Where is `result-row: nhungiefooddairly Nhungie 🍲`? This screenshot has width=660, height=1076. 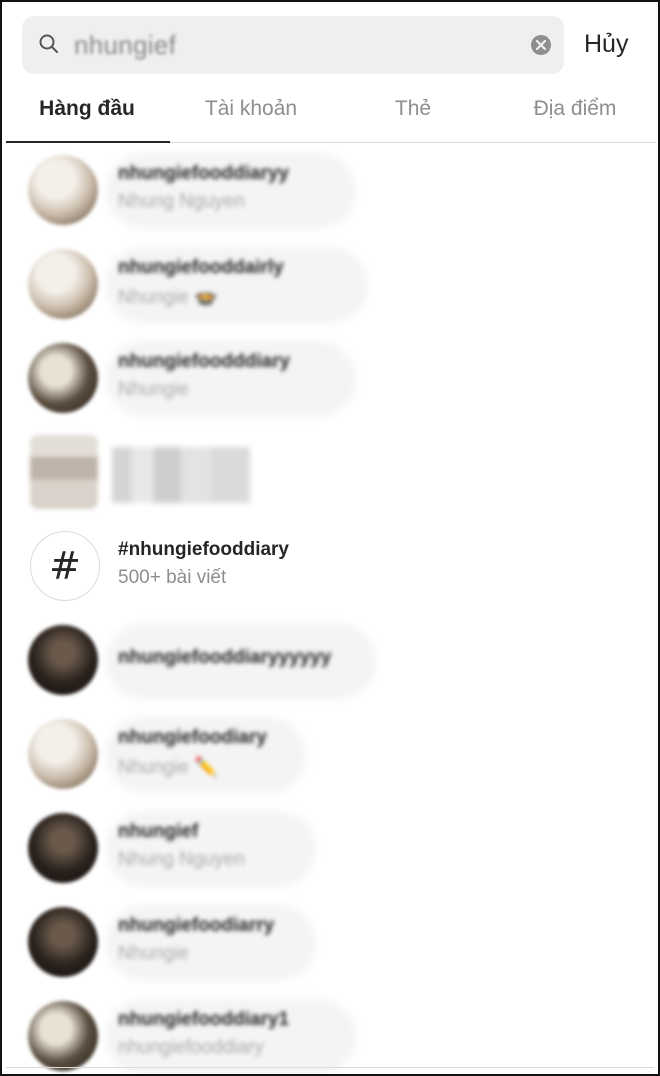
result-row: nhungiefooddairly Nhungie 🍲 is located at coordinates (330, 284).